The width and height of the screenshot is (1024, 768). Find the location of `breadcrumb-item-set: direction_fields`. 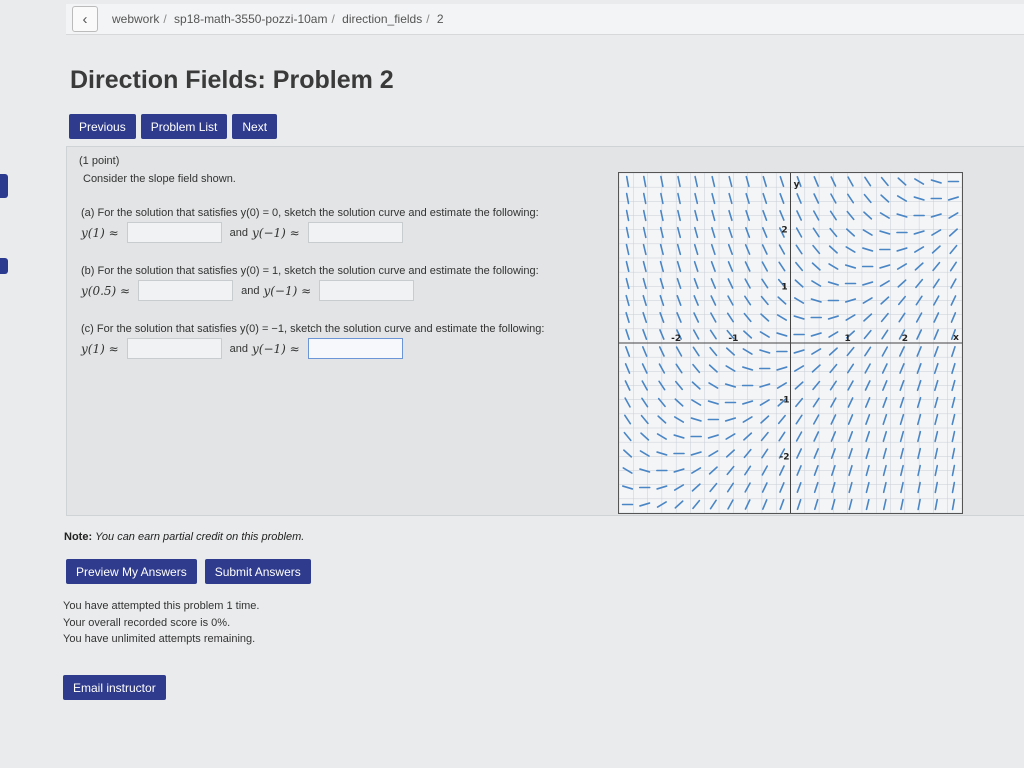

breadcrumb-item-set: direction_fields is located at coordinates (382, 19).